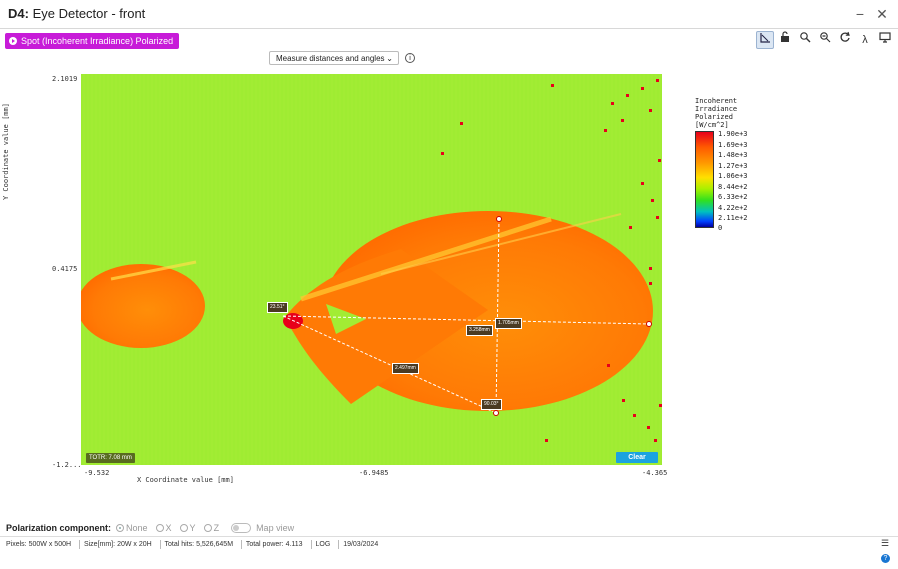 This screenshot has width=898, height=569. What do you see at coordinates (704, 179) in the screenshot?
I see `color-scale-bar` at bounding box center [704, 179].